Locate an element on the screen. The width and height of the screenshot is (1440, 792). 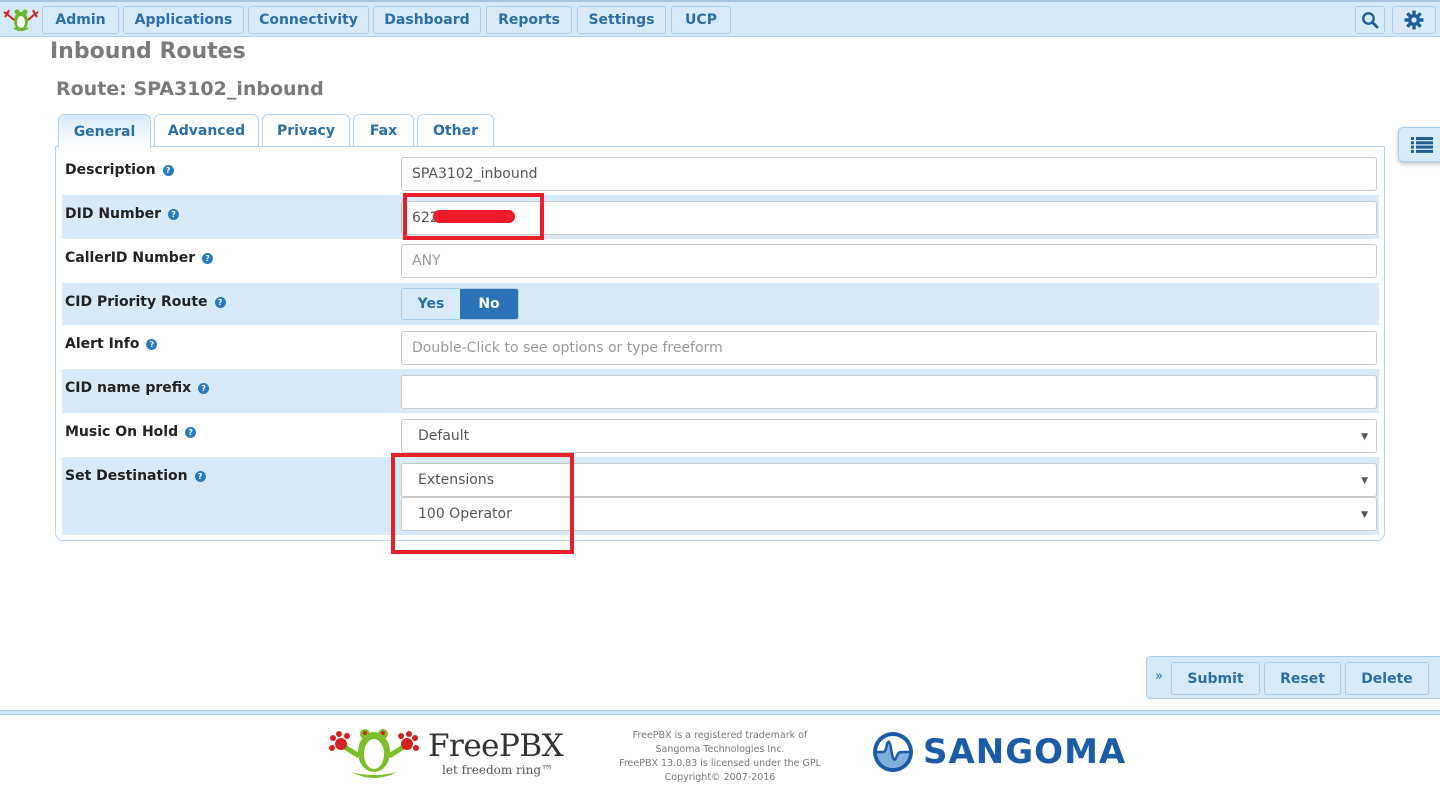
nav-reports: Reports is located at coordinates (529, 20).